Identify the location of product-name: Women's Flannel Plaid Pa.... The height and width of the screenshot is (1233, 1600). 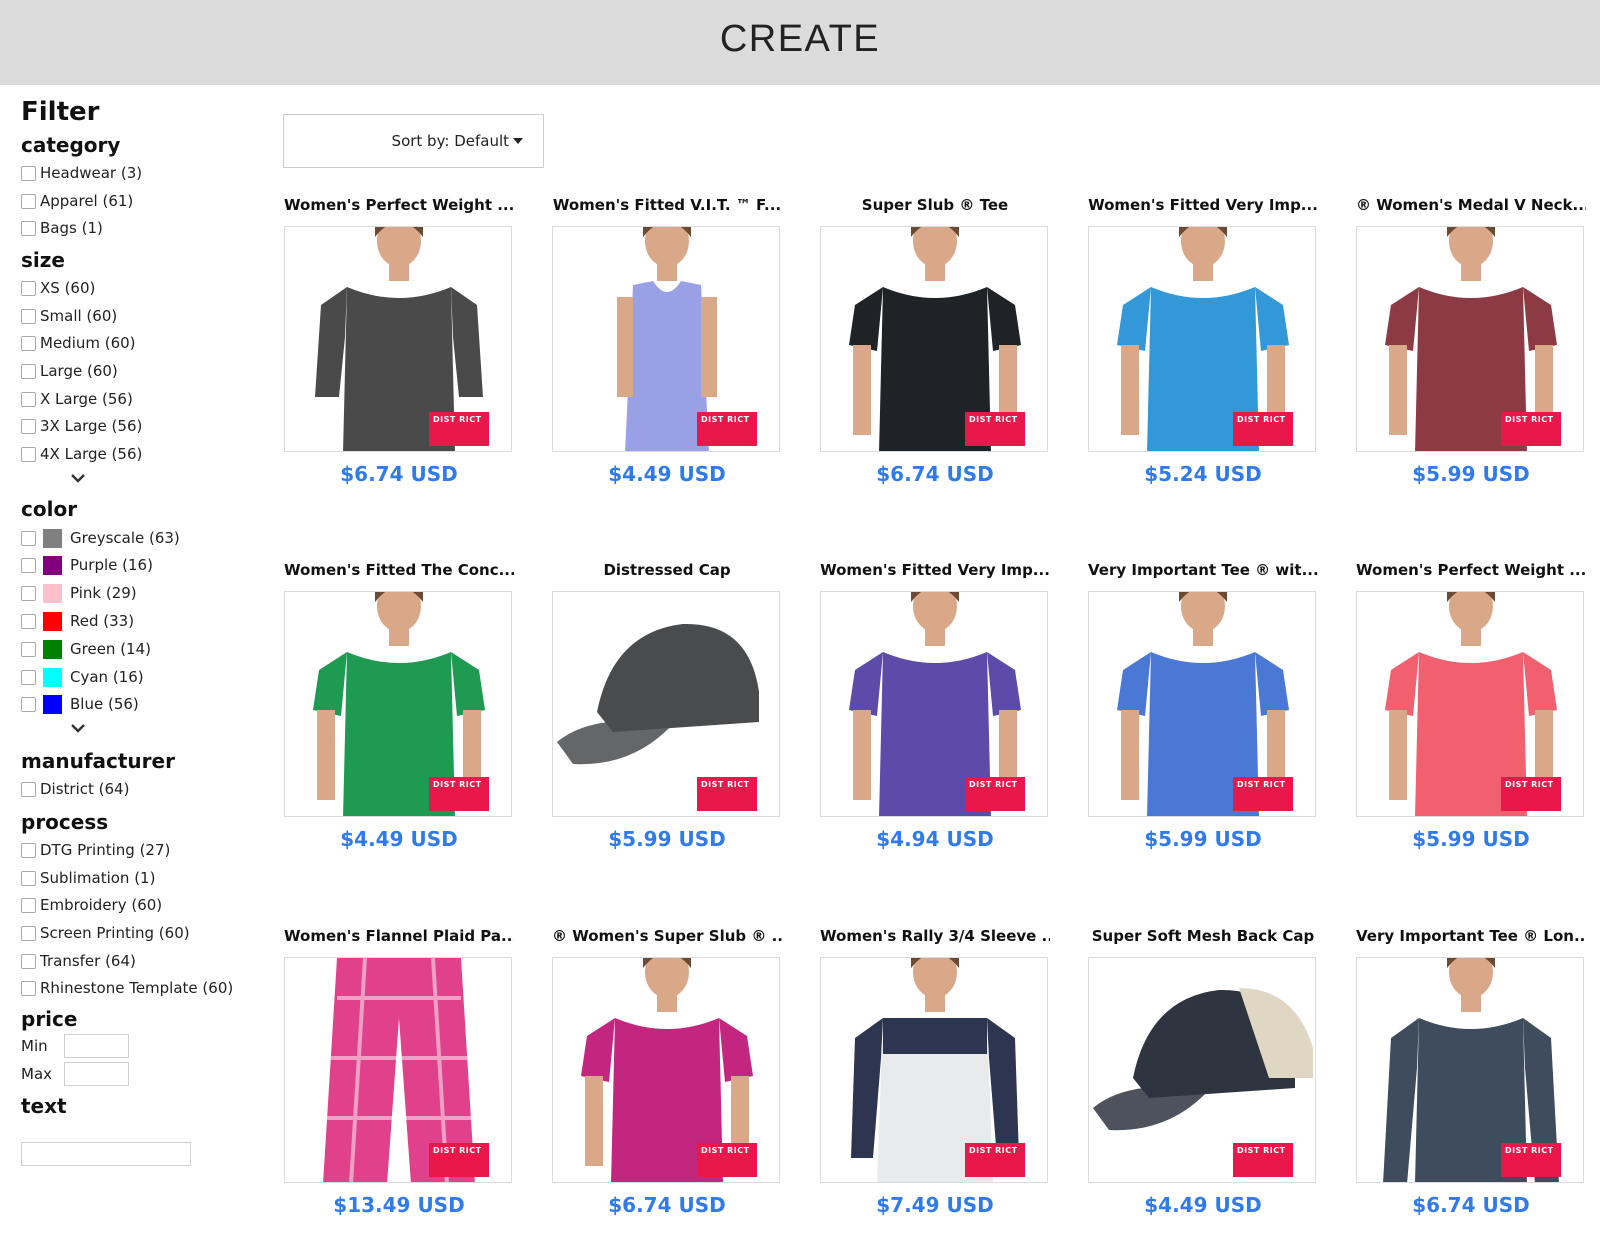
(399, 936).